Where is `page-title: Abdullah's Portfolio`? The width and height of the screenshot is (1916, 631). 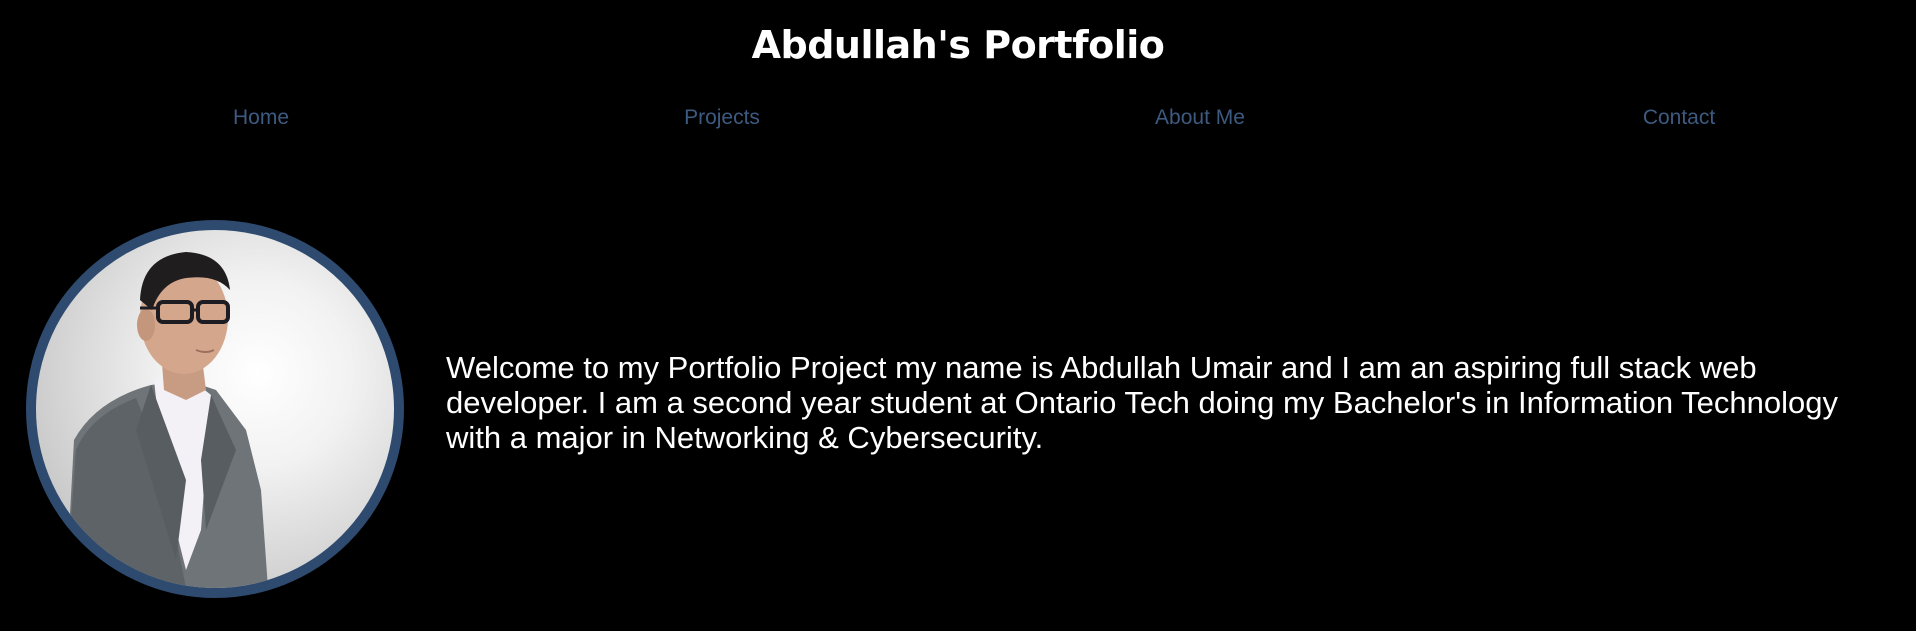
page-title: Abdullah's Portfolio is located at coordinates (958, 45).